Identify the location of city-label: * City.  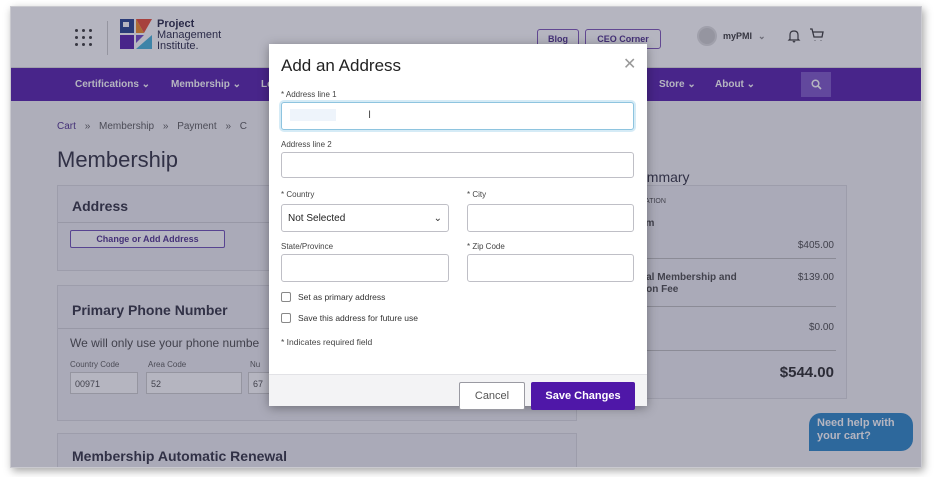
(477, 194).